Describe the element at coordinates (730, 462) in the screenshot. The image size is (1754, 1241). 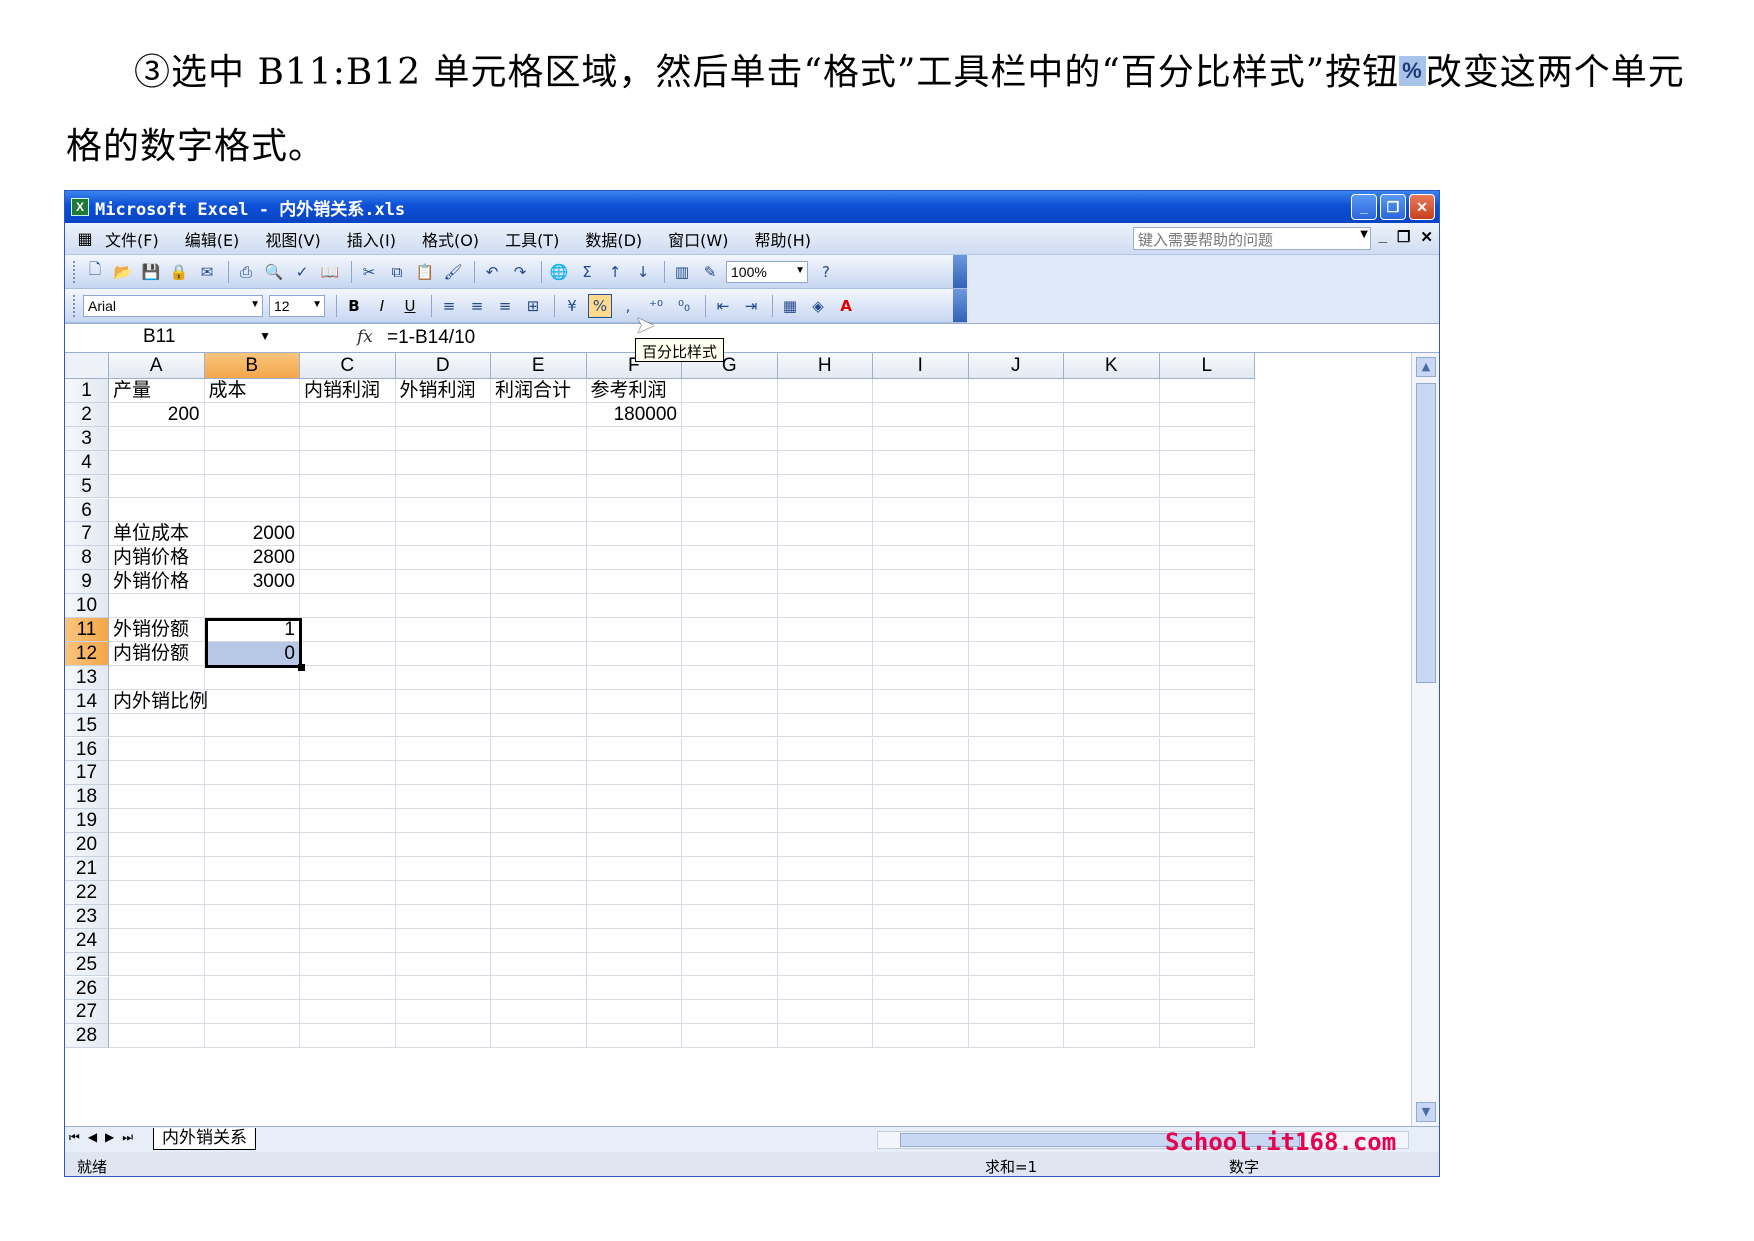
I see `cell-g4` at that location.